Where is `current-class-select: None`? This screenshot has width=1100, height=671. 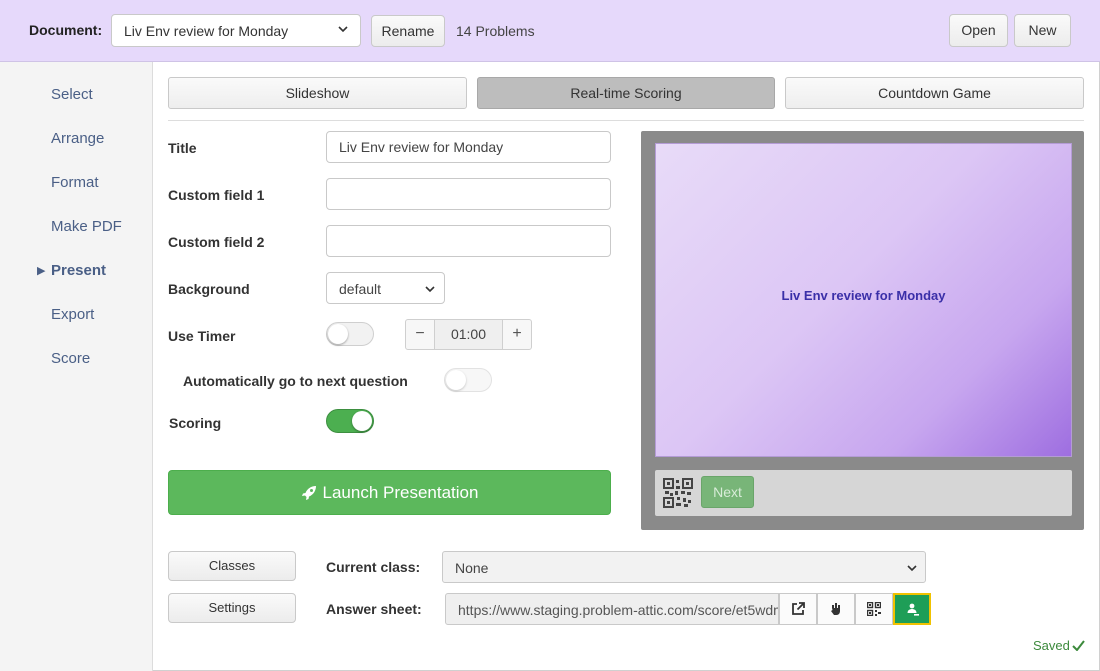 current-class-select: None is located at coordinates (684, 567).